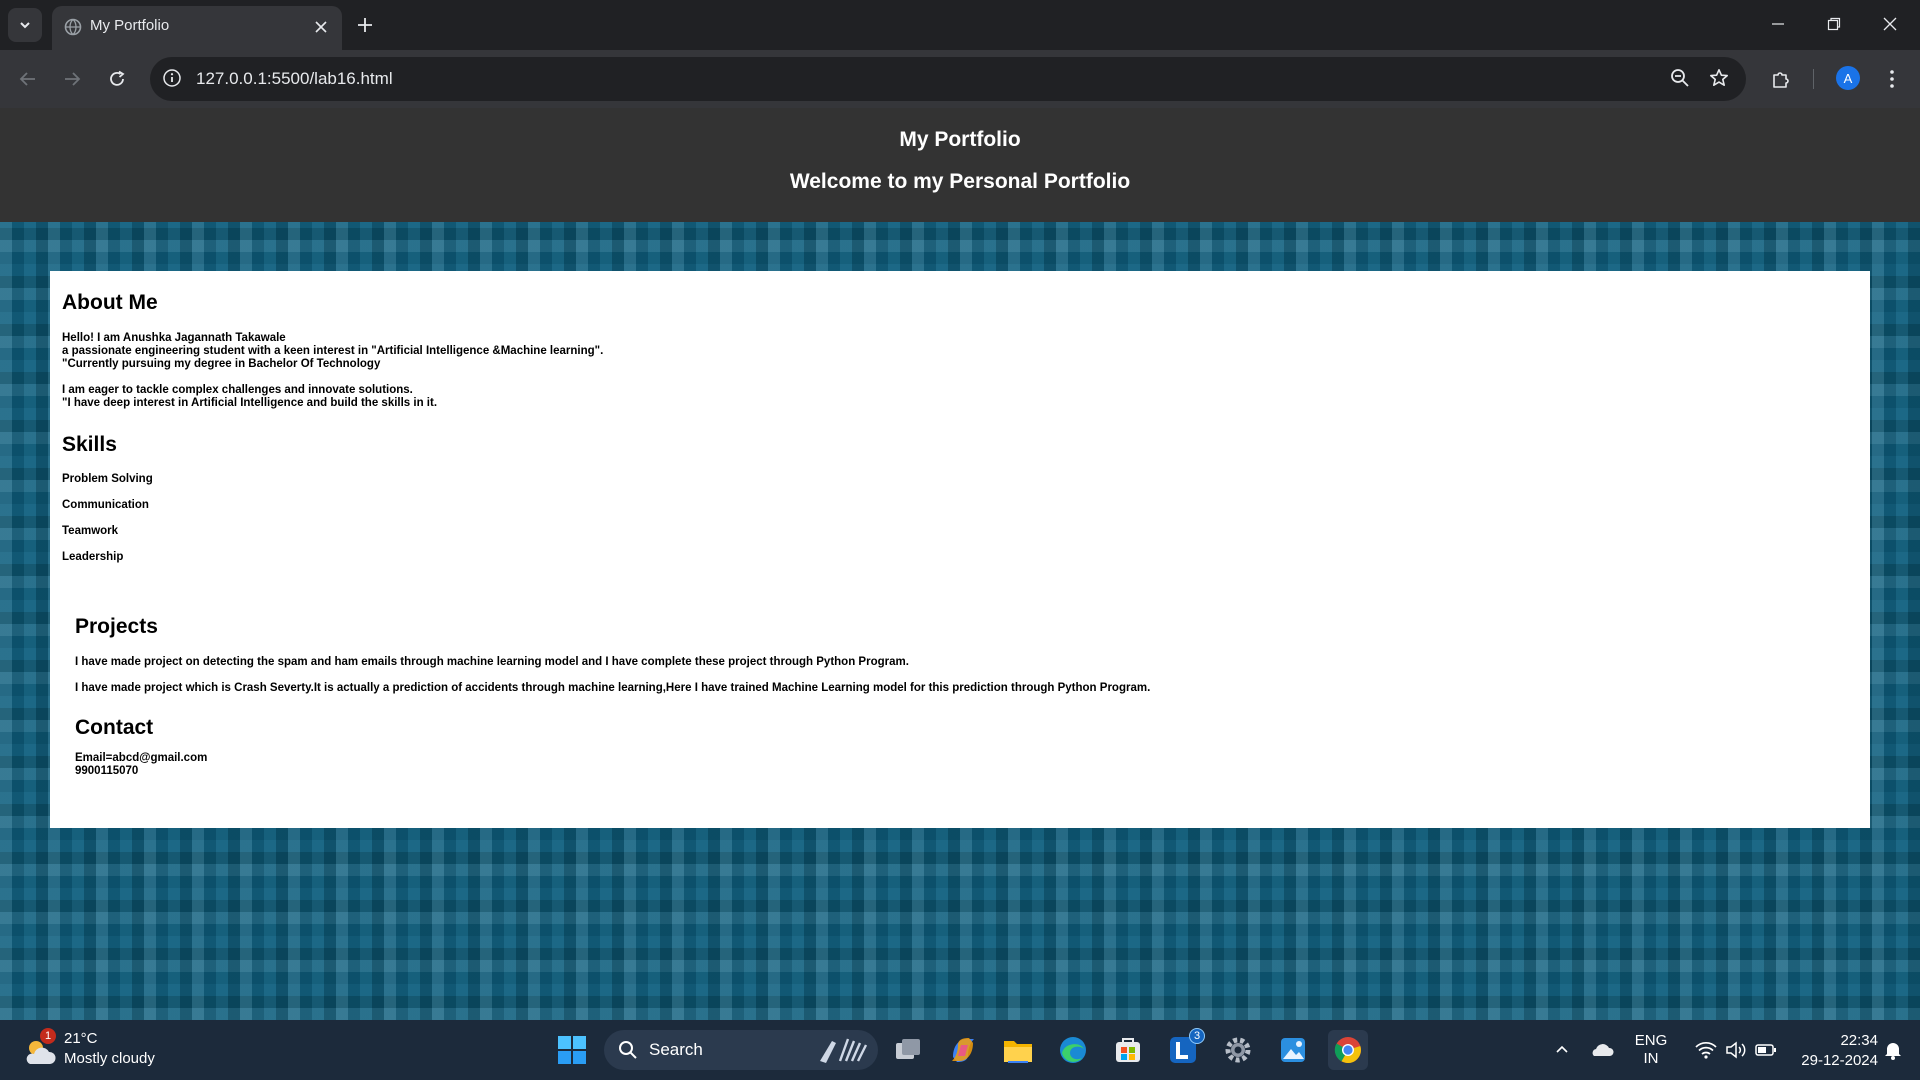 This screenshot has width=1920, height=1080. I want to click on address-bar: 127.0.0.1:5500/lab16.html, so click(948, 79).